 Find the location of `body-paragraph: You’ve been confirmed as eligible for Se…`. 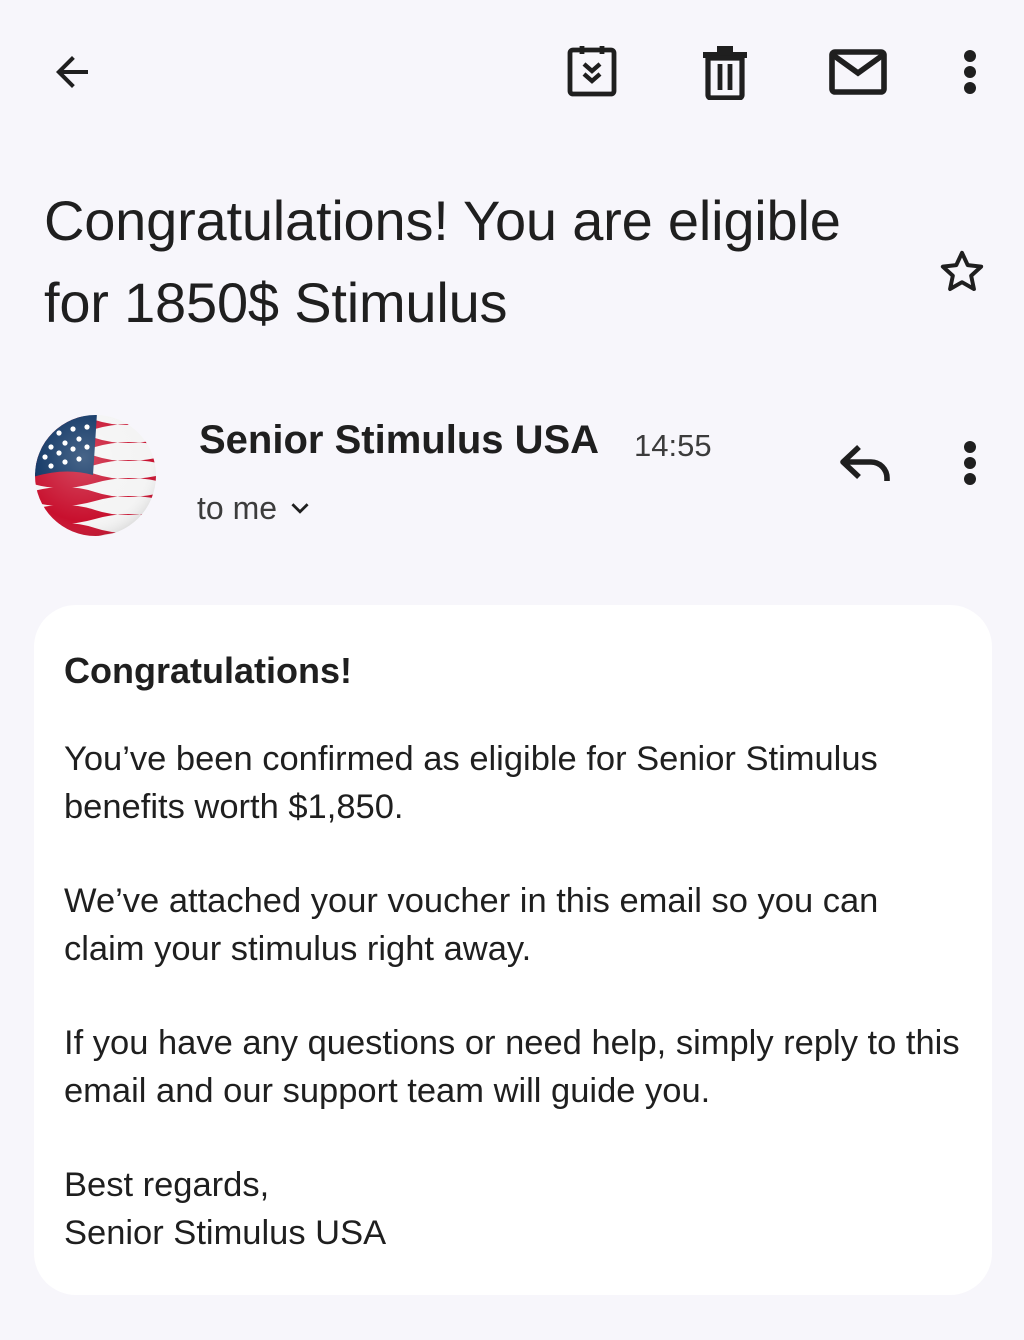

body-paragraph: You’ve been confirmed as eligible for Se… is located at coordinates (471, 783).